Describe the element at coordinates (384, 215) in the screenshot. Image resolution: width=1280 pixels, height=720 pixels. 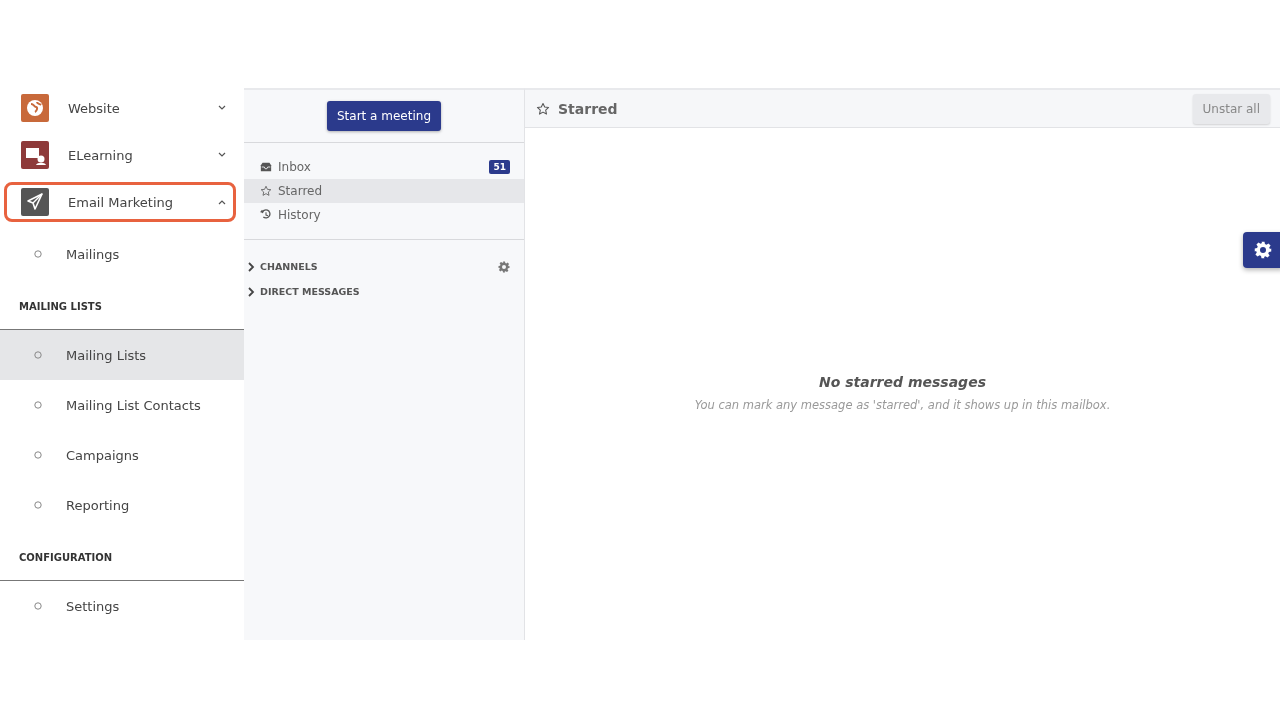
I see `mailbox-item: History` at that location.